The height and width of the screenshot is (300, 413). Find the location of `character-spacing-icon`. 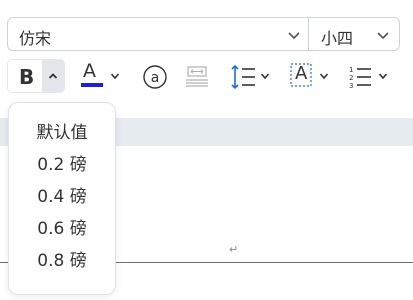

character-spacing-icon is located at coordinates (197, 77).